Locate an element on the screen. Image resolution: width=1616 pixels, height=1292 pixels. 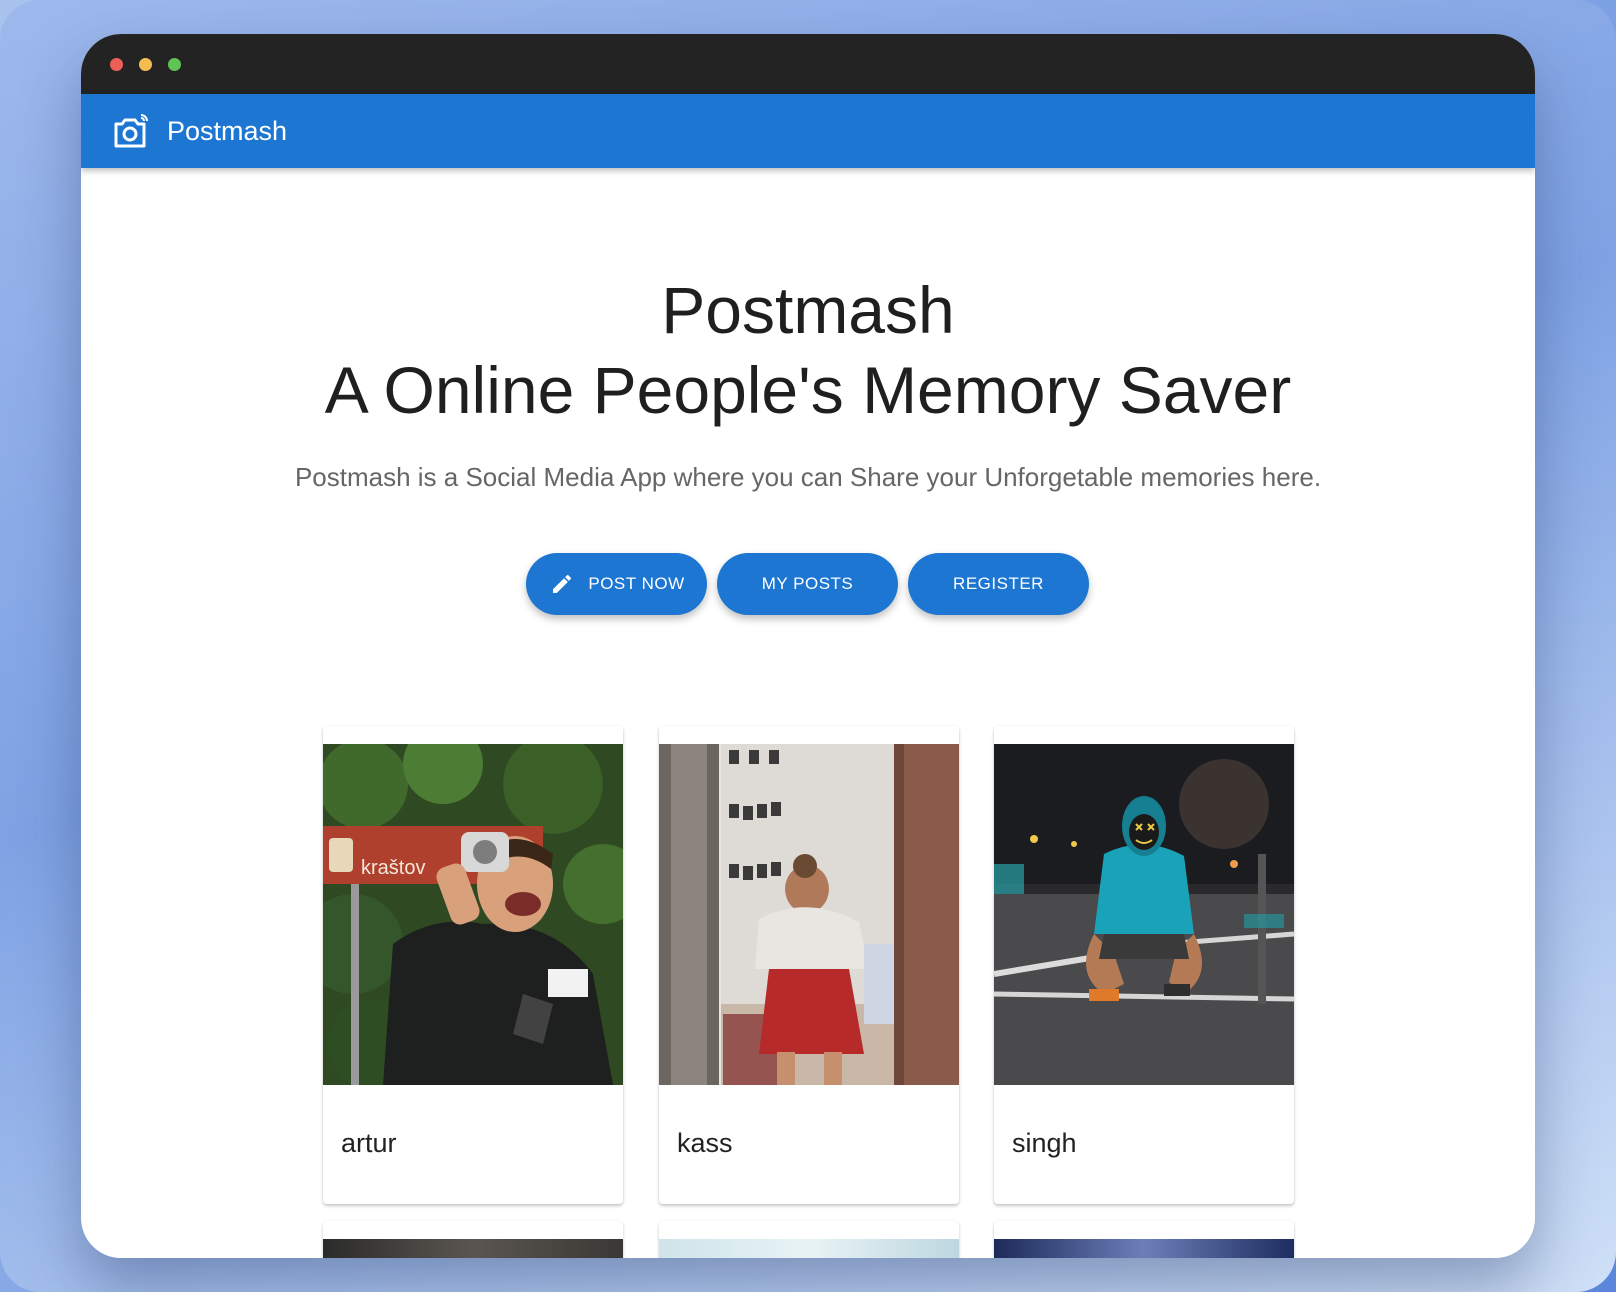
app-bar: Postmash is located at coordinates (808, 131).